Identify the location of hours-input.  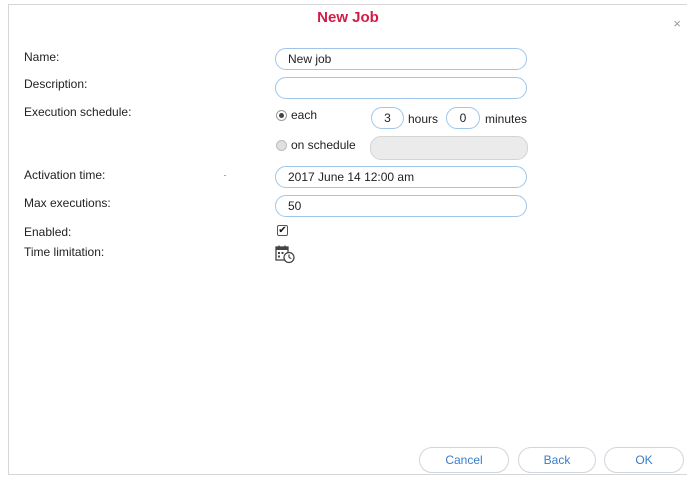
(387, 118).